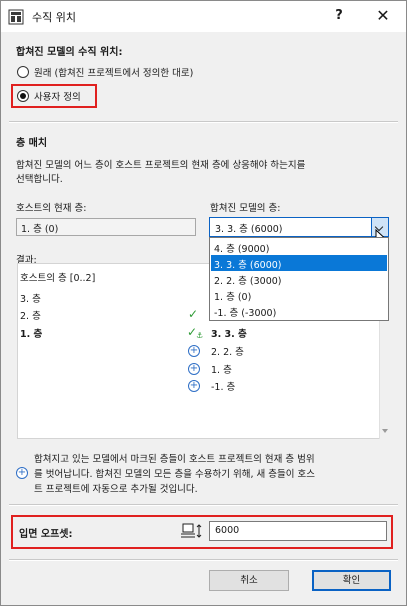 This screenshot has width=407, height=606. What do you see at coordinates (223, 387) in the screenshot?
I see `merged-story-item: -1. 층` at bounding box center [223, 387].